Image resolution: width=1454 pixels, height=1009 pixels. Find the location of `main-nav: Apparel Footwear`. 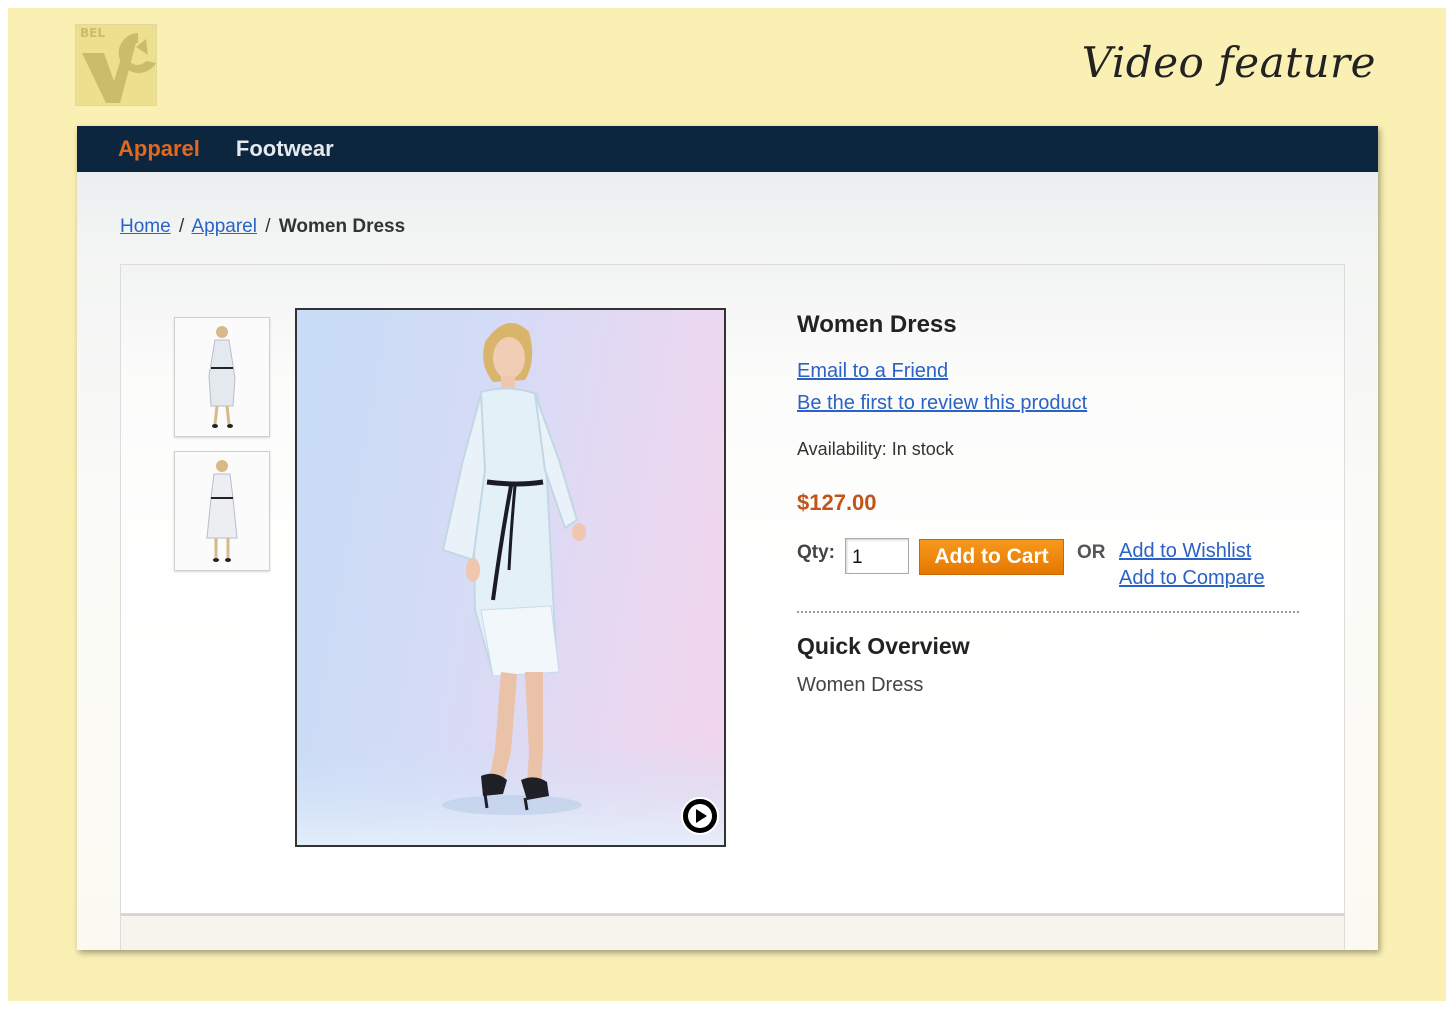

main-nav: Apparel Footwear is located at coordinates (727, 149).